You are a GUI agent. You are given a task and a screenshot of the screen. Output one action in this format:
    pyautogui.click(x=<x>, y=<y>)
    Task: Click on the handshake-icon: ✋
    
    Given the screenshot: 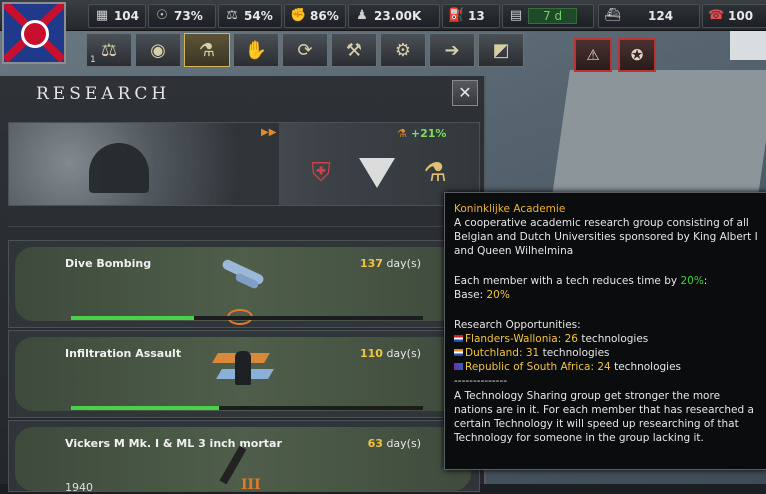 What is the action you would take?
    pyautogui.click(x=256, y=50)
    